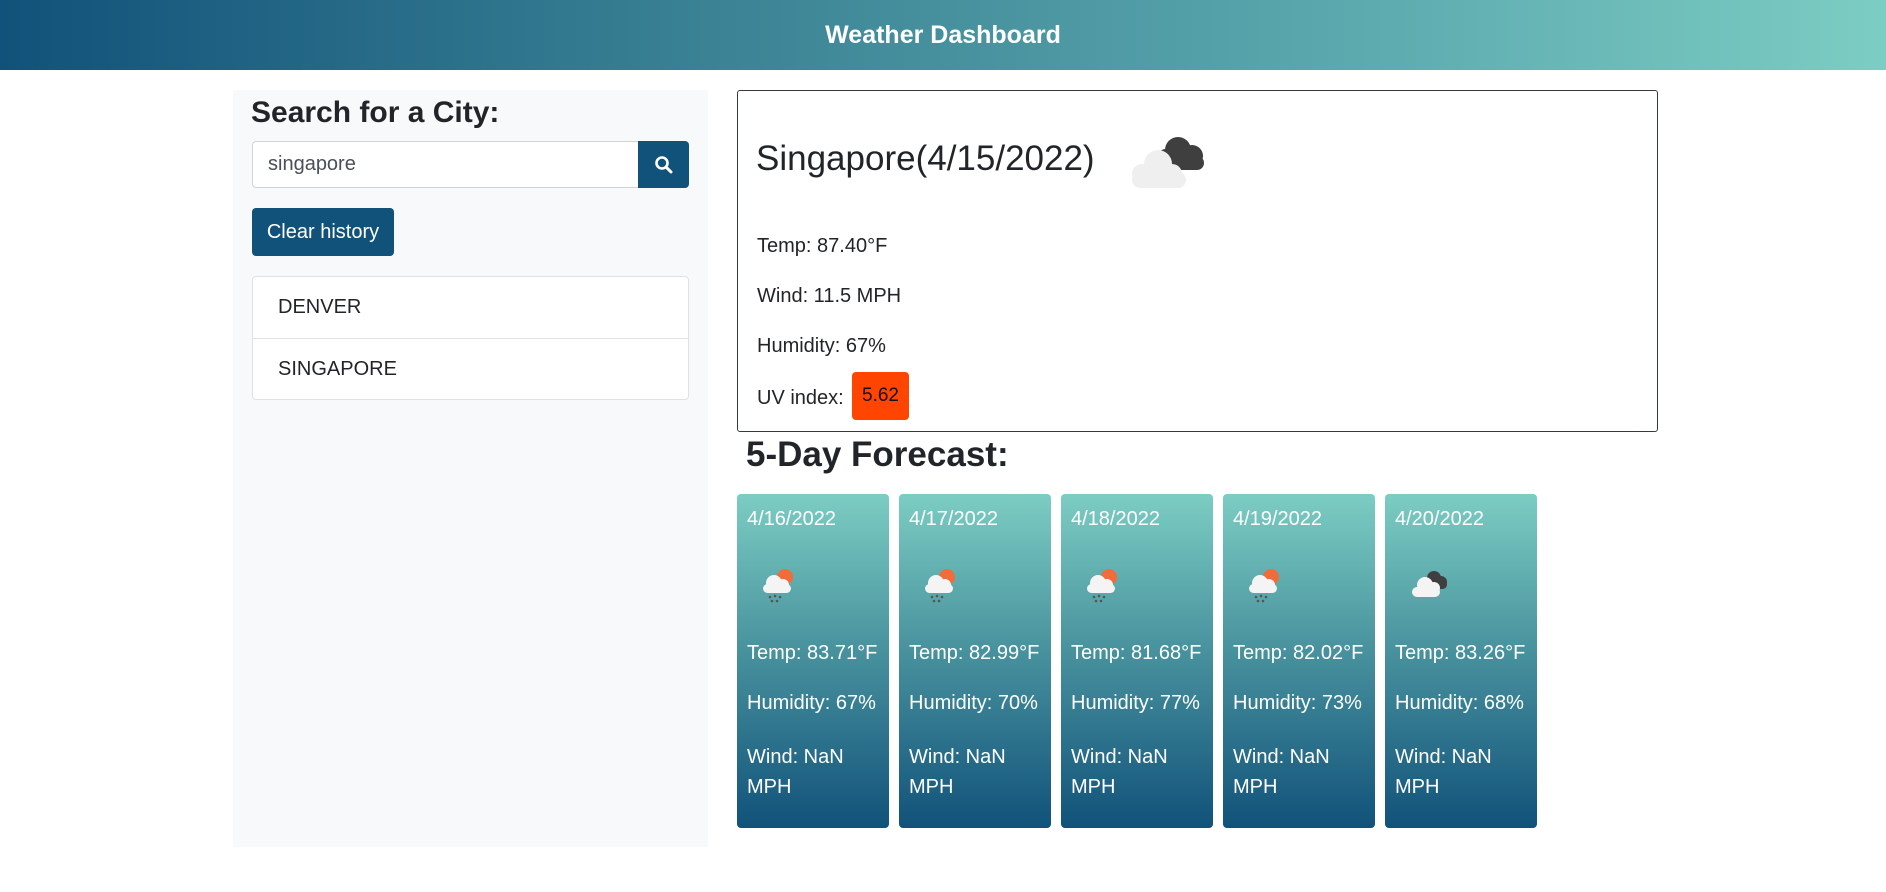 This screenshot has height=892, width=1886. I want to click on current-humidity: Humidity: 67%, so click(821, 346).